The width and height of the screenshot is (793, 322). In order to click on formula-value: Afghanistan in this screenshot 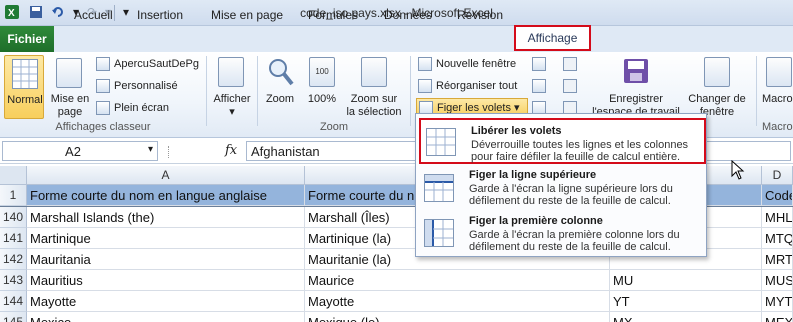, I will do `click(285, 151)`.